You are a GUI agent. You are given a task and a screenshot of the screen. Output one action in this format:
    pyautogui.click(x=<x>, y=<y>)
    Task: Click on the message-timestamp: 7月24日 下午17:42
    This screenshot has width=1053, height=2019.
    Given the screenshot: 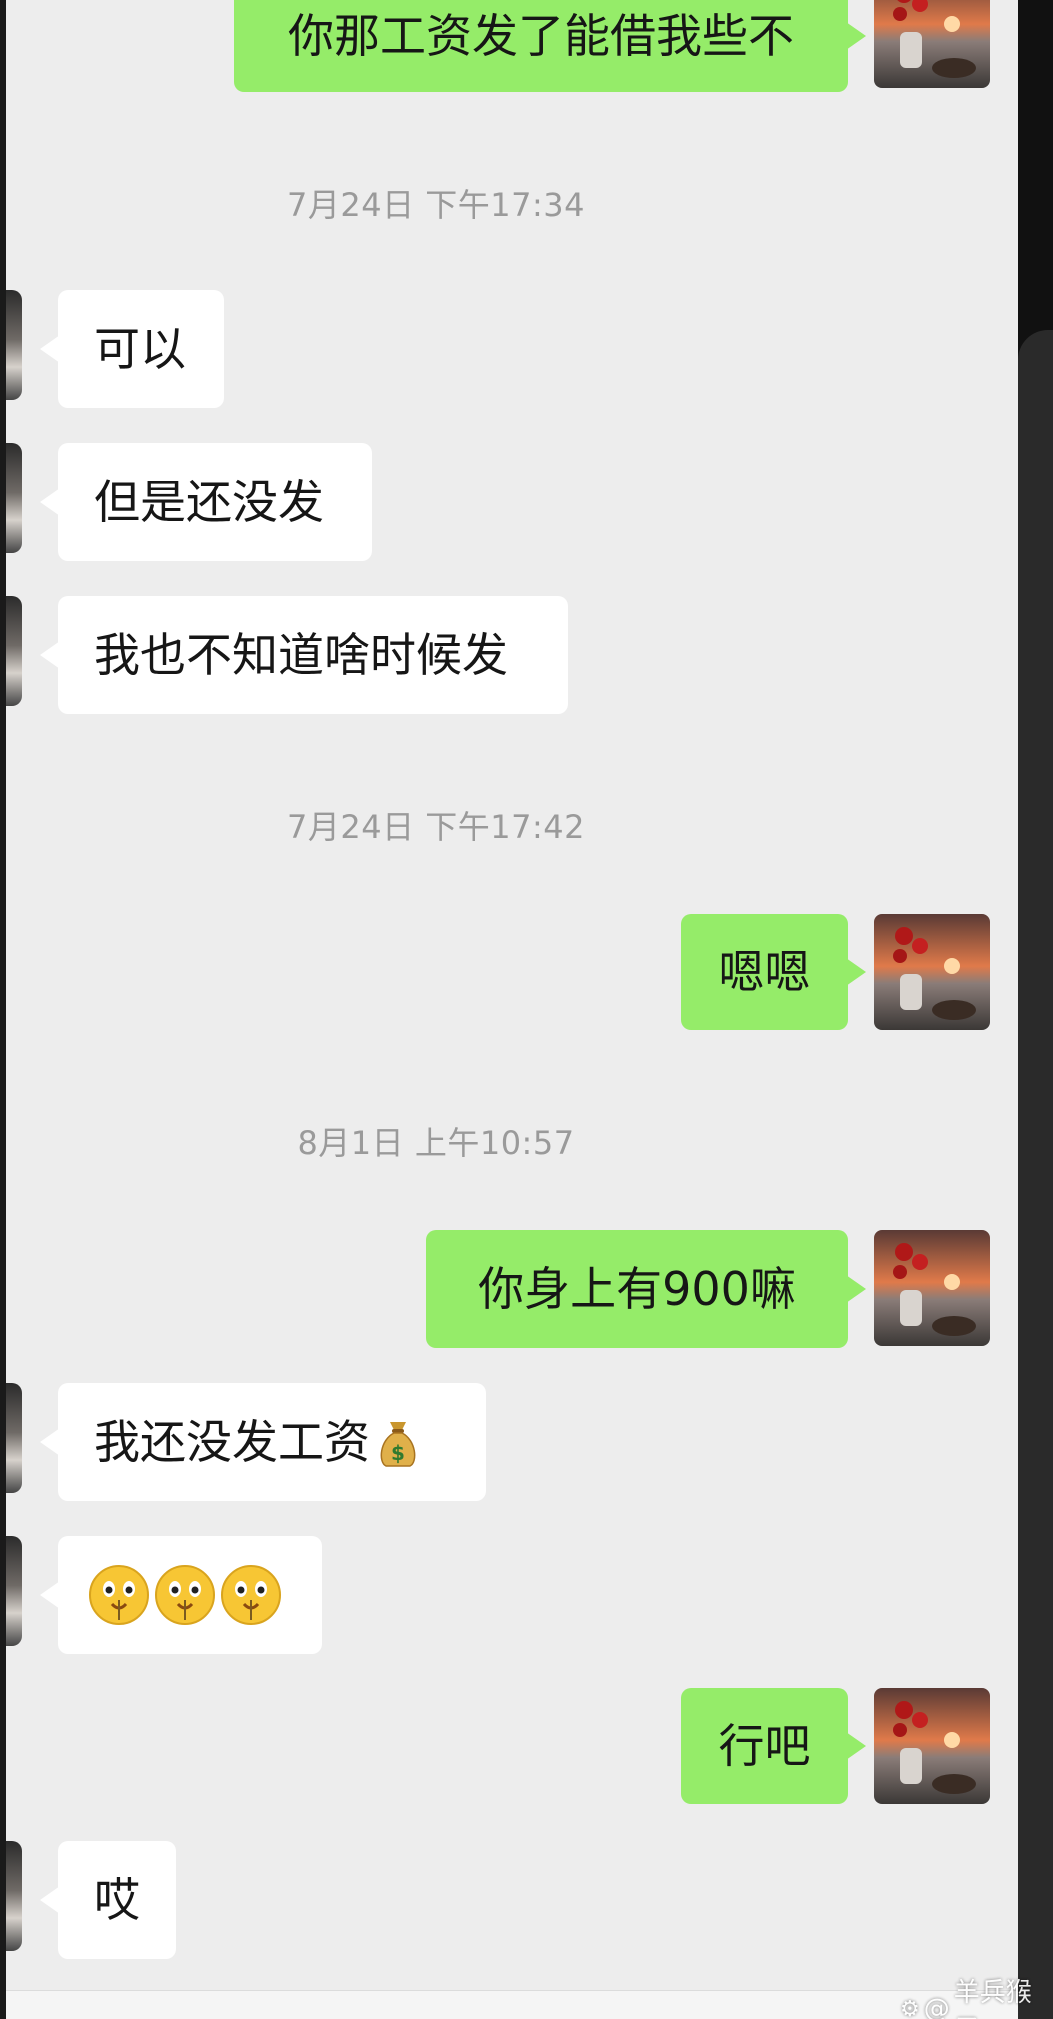 What is the action you would take?
    pyautogui.click(x=436, y=827)
    